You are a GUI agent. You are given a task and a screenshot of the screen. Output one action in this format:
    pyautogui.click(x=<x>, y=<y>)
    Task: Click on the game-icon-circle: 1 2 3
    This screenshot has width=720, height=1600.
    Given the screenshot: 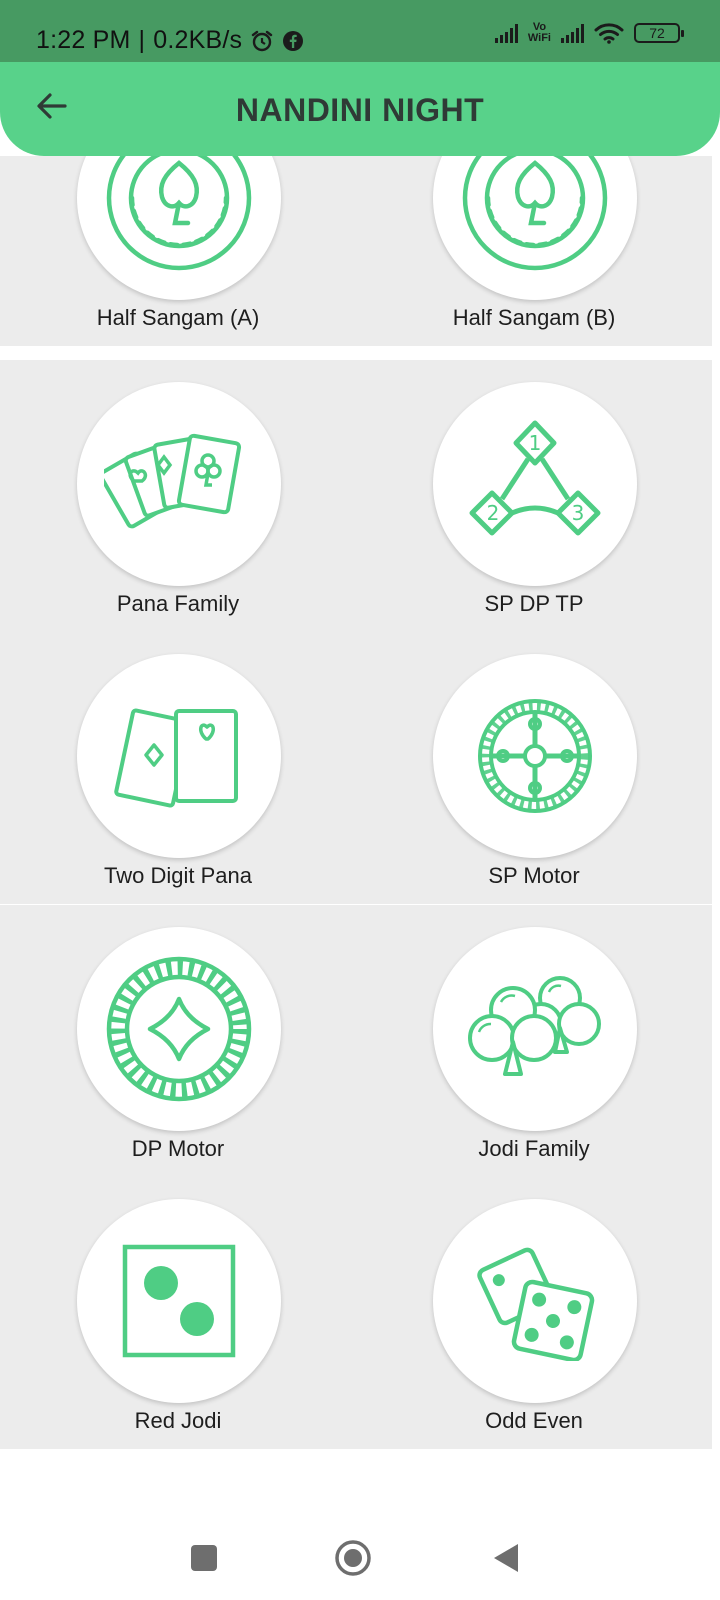 What is the action you would take?
    pyautogui.click(x=535, y=484)
    